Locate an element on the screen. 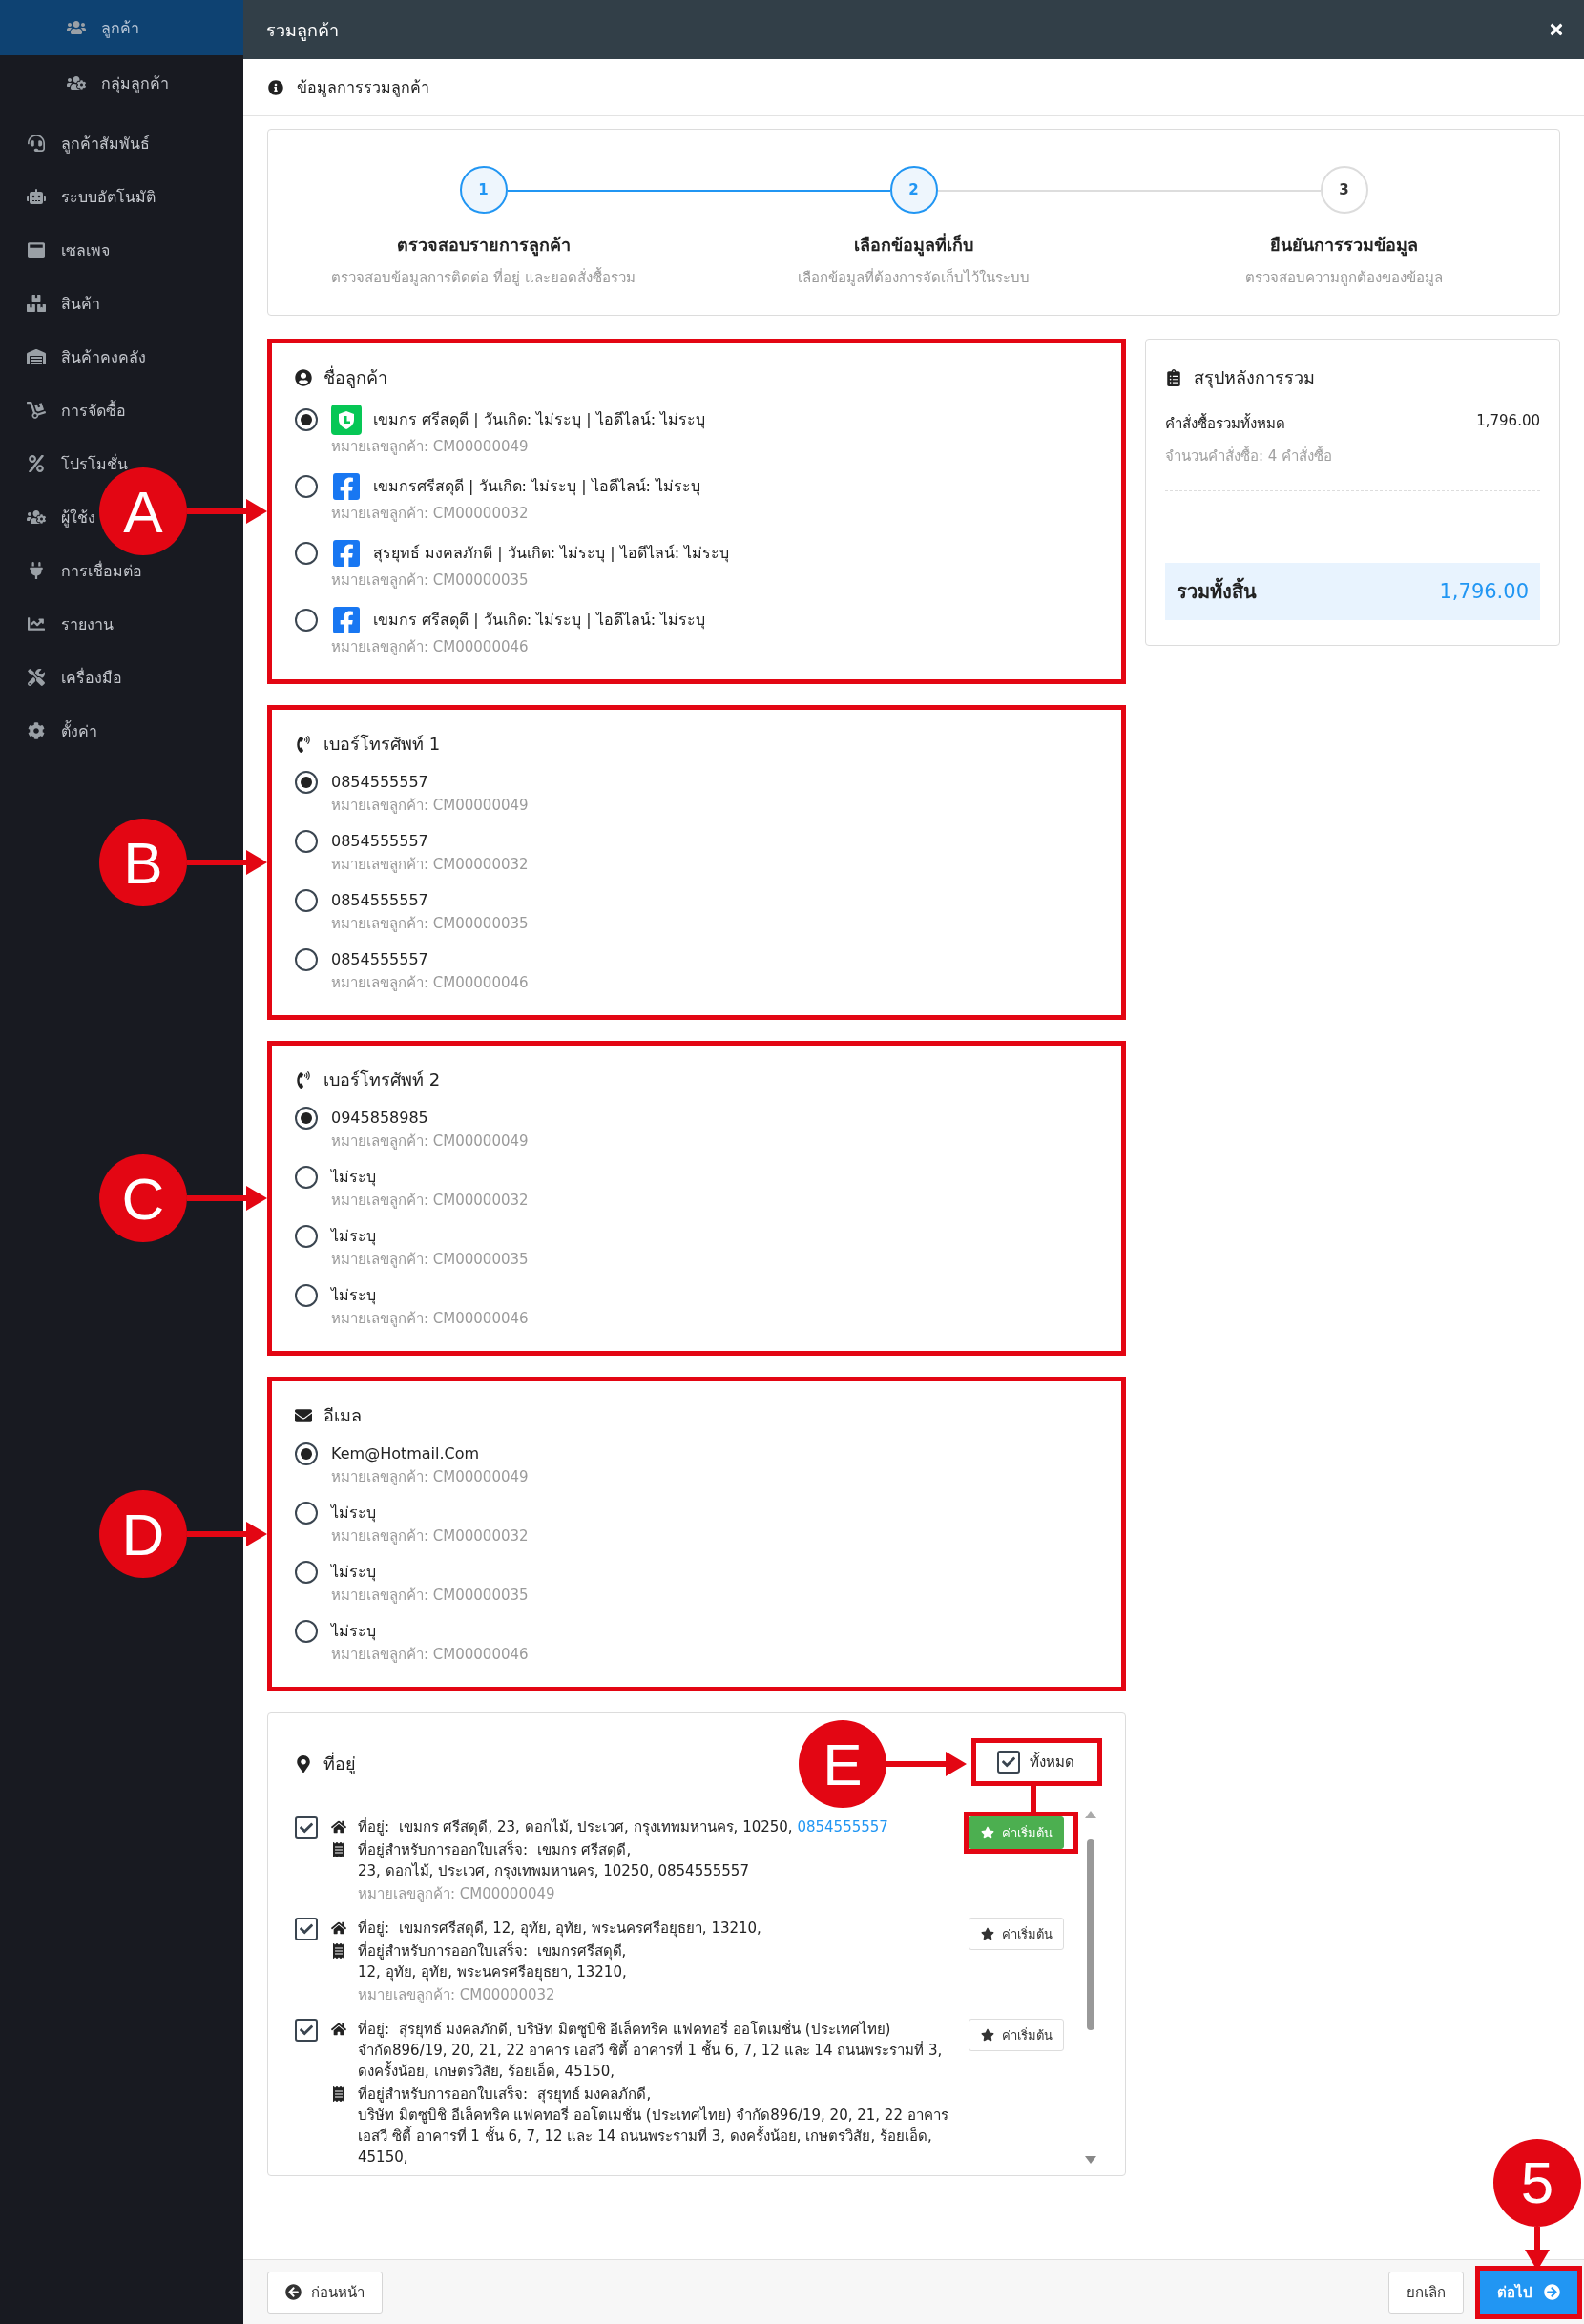 This screenshot has height=2324, width=1584. cancel-button: ยกเลิก is located at coordinates (1426, 2292).